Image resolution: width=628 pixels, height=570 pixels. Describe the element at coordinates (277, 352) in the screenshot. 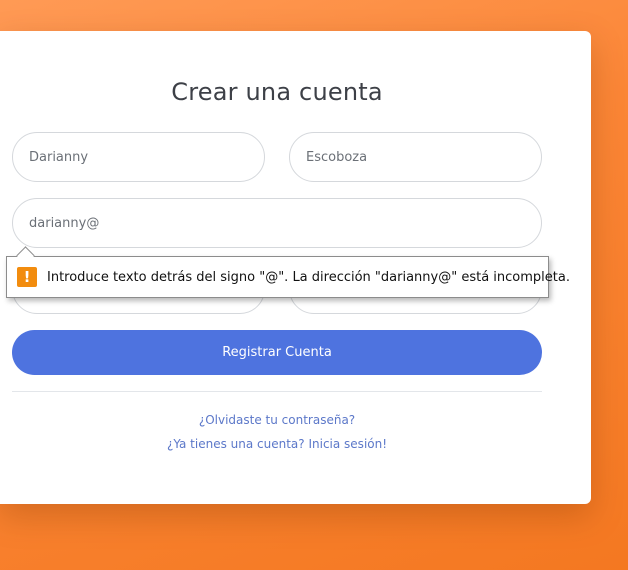

I see `register-button: Registrar Cuenta` at that location.